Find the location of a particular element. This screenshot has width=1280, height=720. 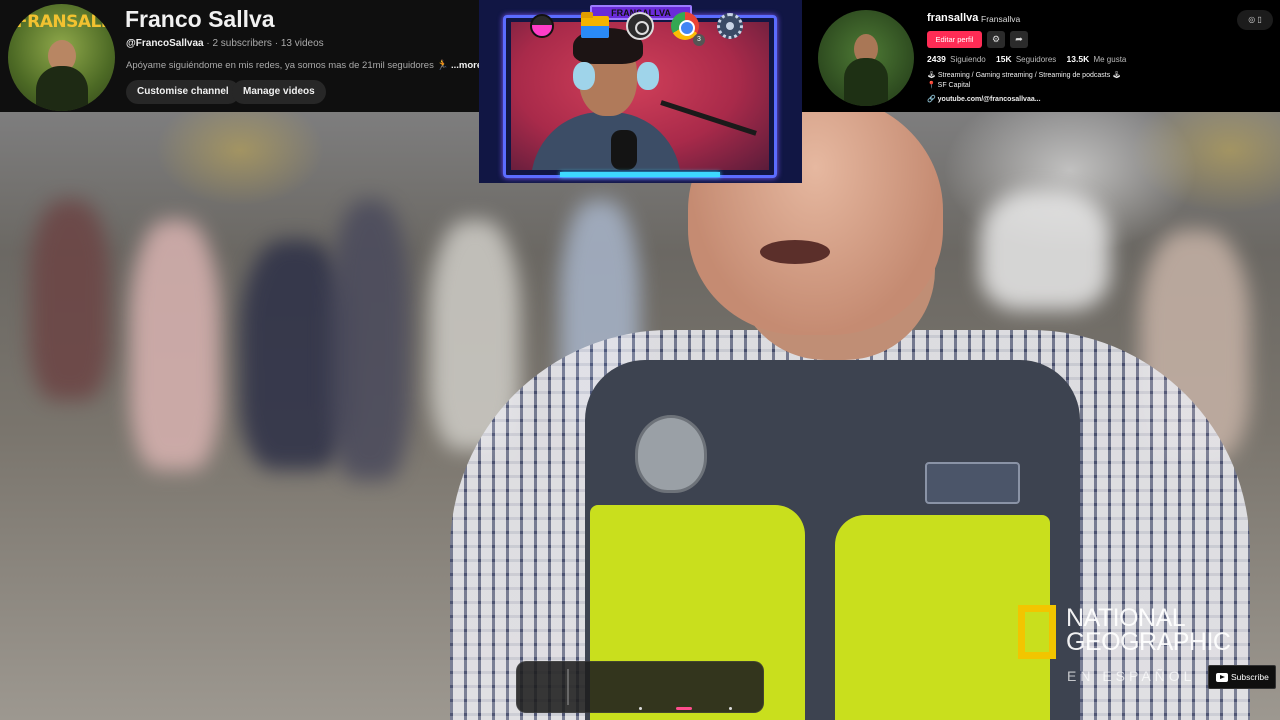

channel-handle: @FrancoSallvaa is located at coordinates (165, 43).